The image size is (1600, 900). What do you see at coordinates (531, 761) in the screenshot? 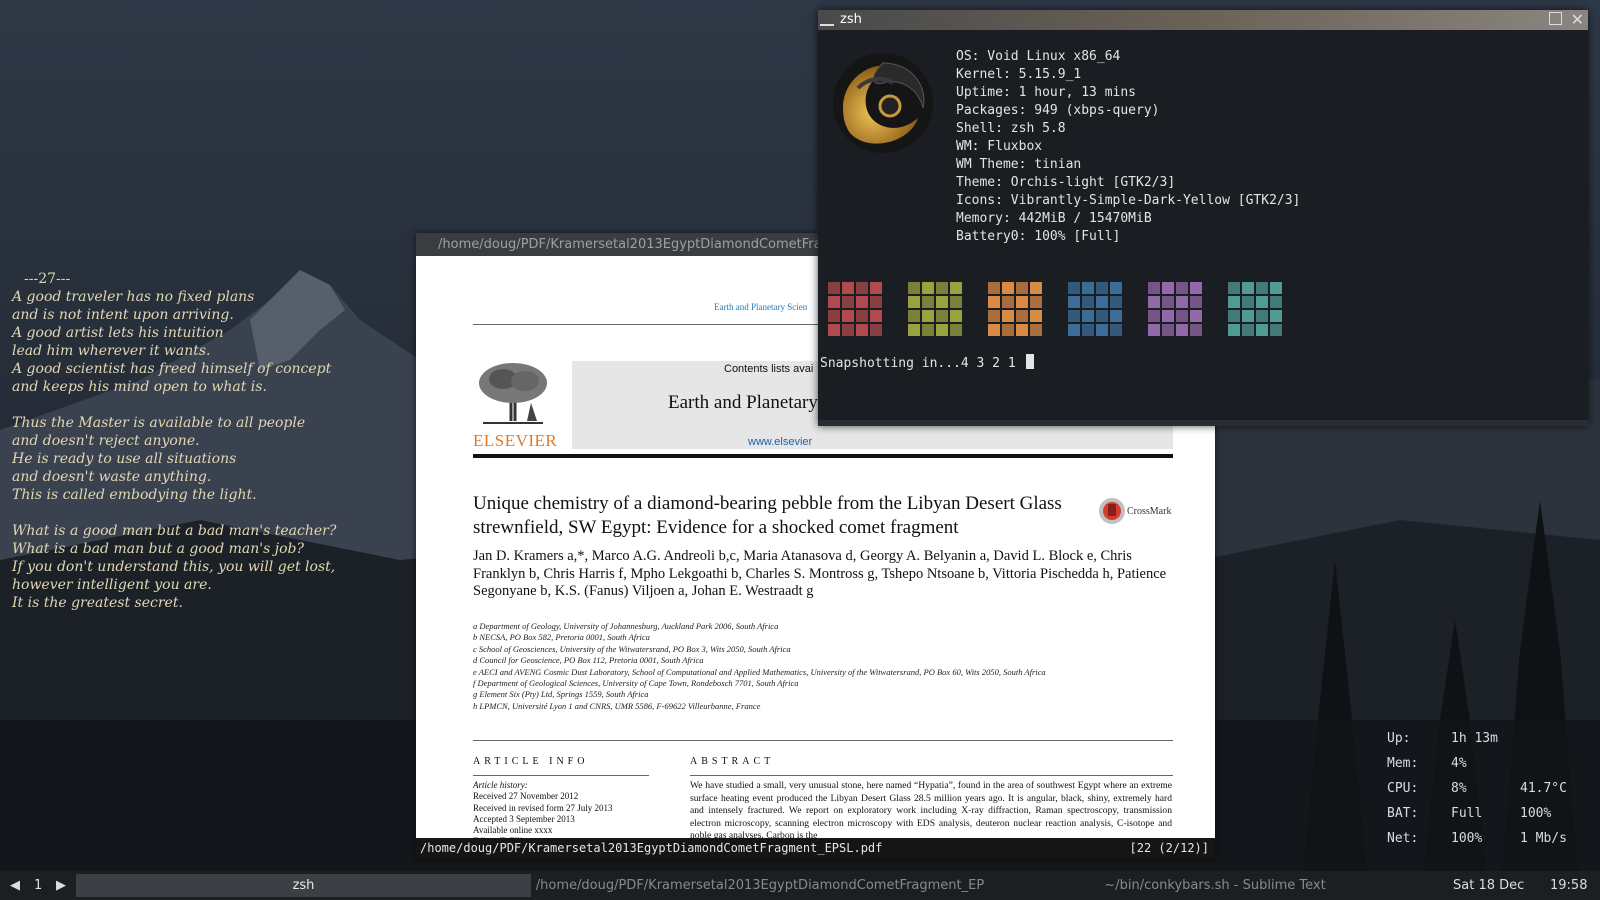
I see `article-info-heading: ARTICLE INFO` at bounding box center [531, 761].